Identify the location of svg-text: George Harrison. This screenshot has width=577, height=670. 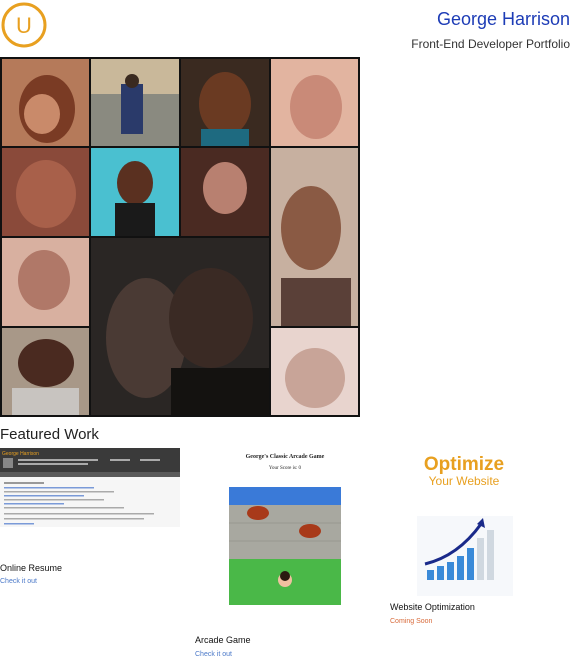
(20, 454).